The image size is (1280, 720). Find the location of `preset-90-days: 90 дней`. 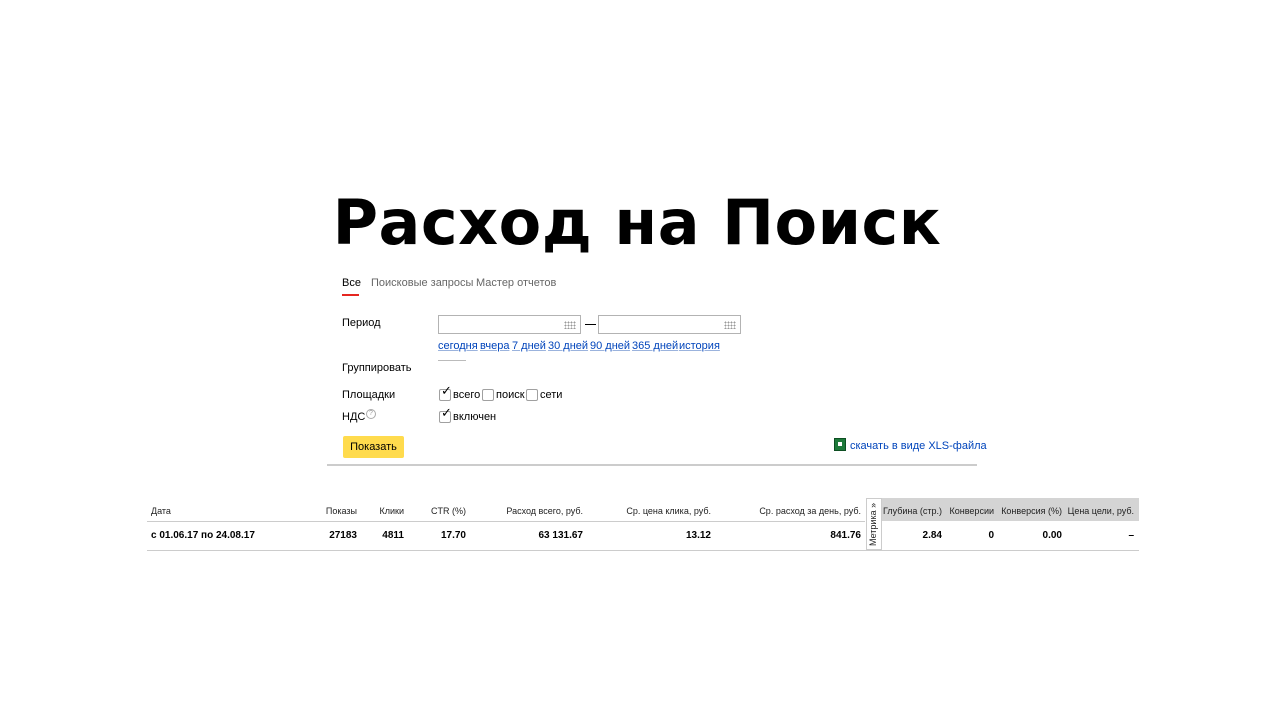

preset-90-days: 90 дней is located at coordinates (610, 346).